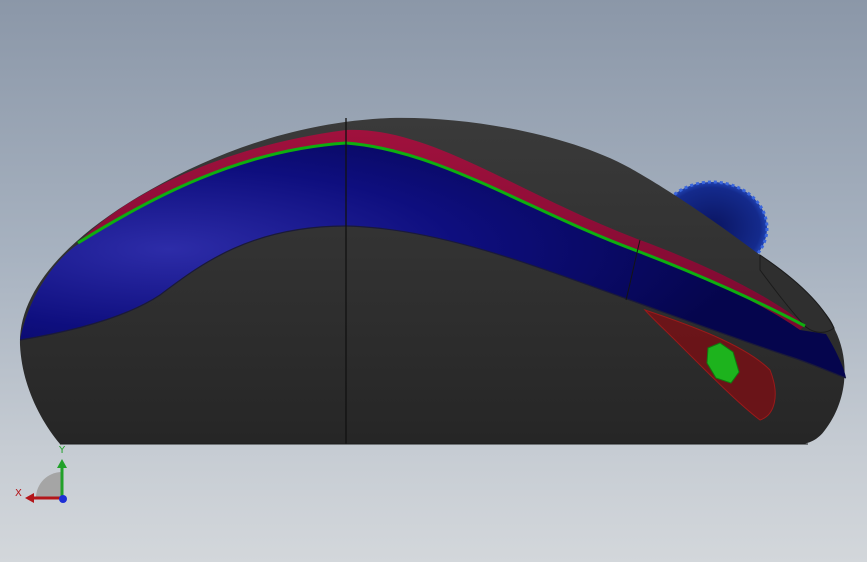 The image size is (867, 562). Describe the element at coordinates (63, 499) in the screenshot. I see `z-axis-dot` at that location.